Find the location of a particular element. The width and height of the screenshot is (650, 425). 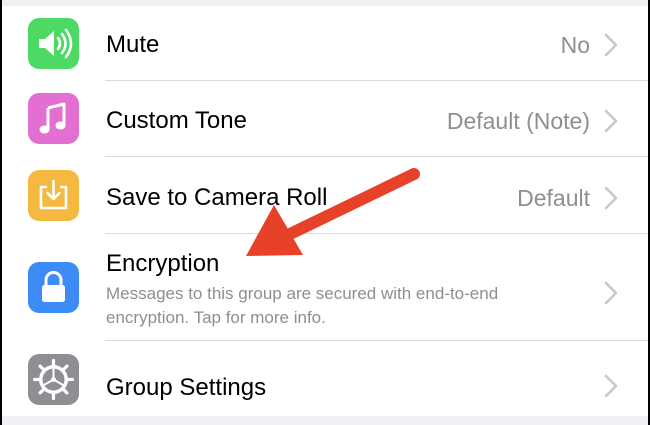

encryption-label: Encryption is located at coordinates (163, 263).